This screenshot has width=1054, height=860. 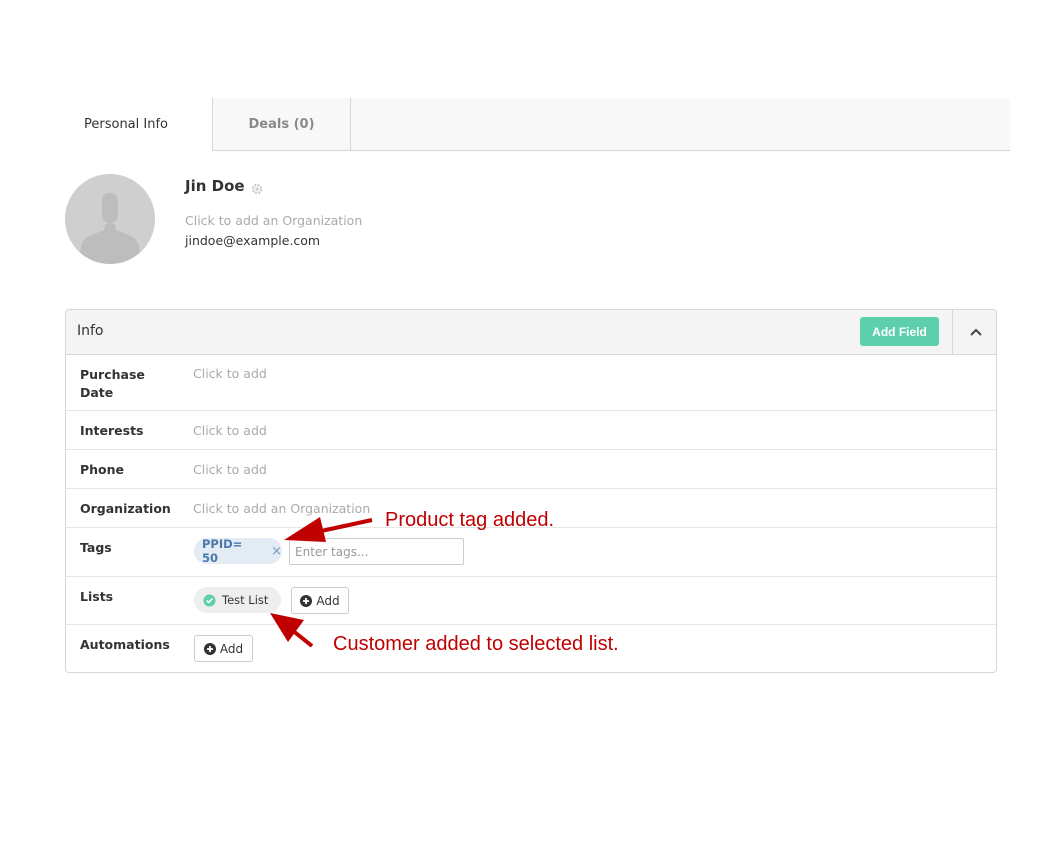 I want to click on tab-personal-info-label: Personal Info, so click(x=126, y=124).